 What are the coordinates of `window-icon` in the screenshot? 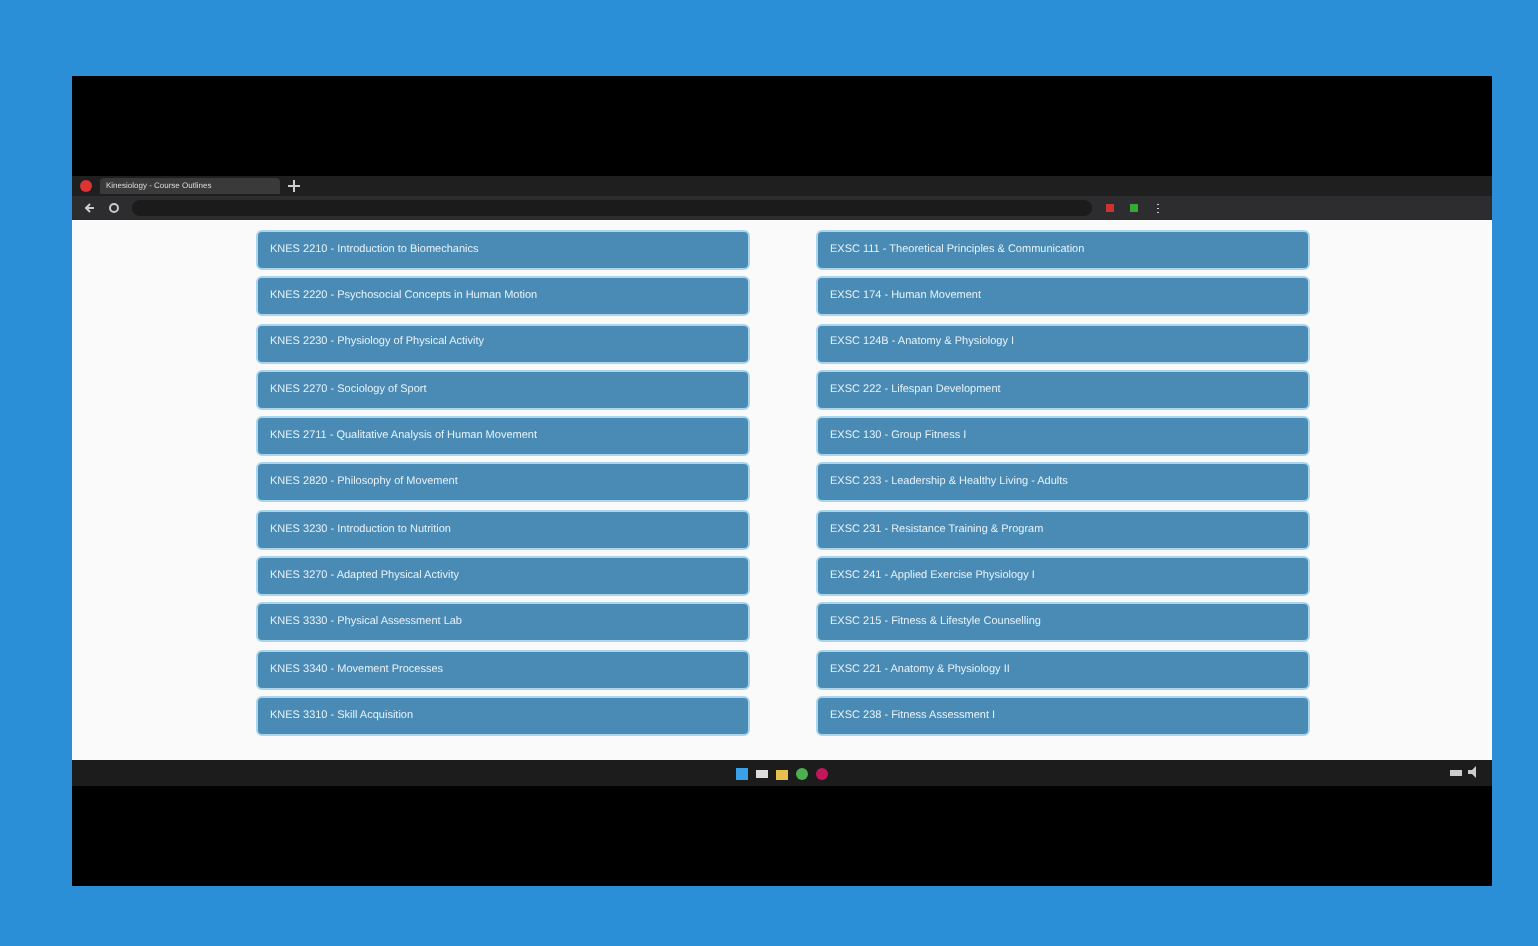 It's located at (762, 773).